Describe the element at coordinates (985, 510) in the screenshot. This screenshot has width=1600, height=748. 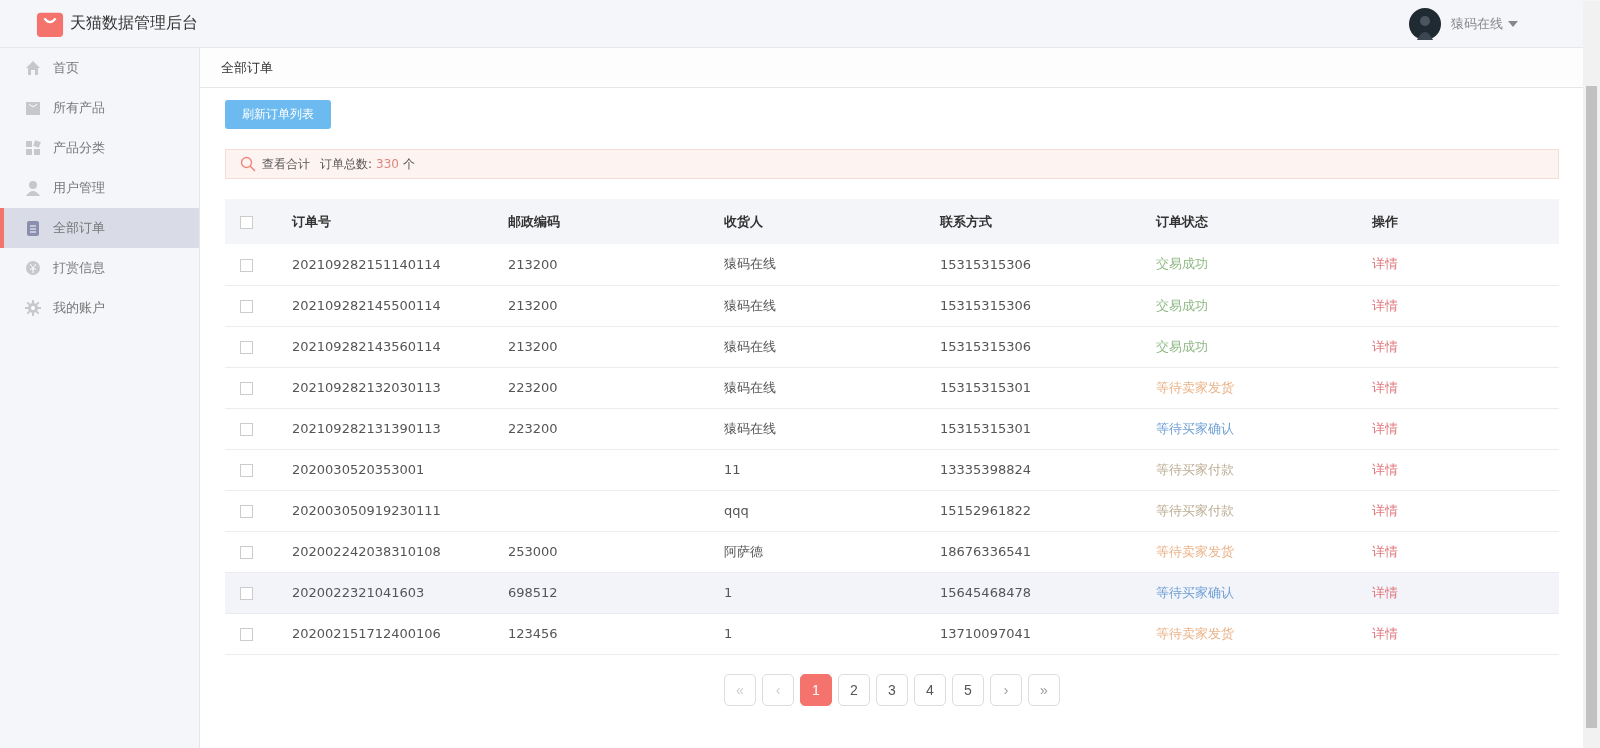
I see `table-cell: 15152961822` at that location.